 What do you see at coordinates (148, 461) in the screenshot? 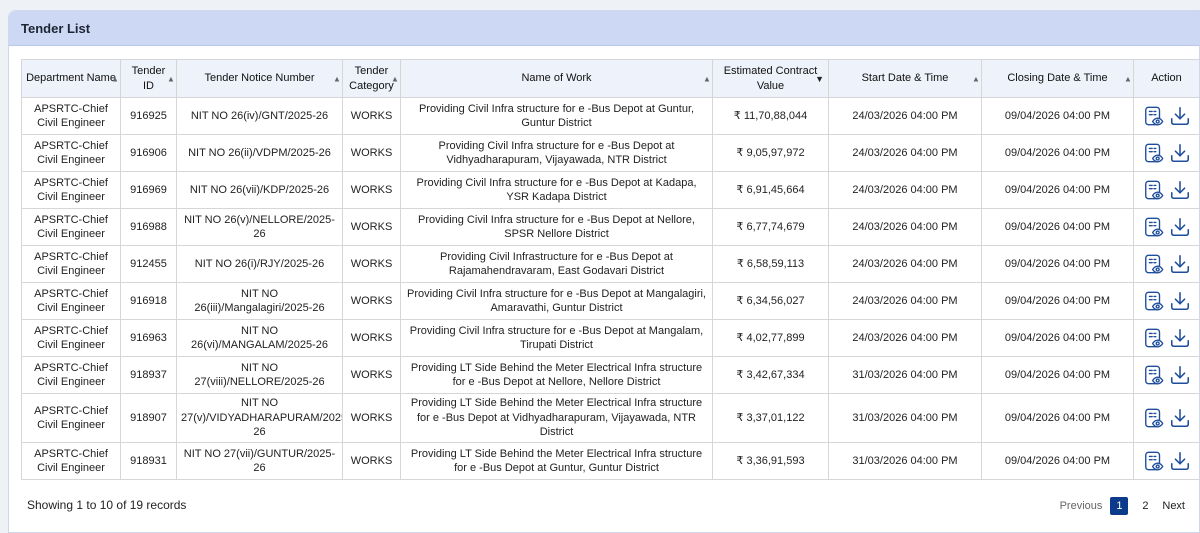
I see `tender-id-cell: 918931` at bounding box center [148, 461].